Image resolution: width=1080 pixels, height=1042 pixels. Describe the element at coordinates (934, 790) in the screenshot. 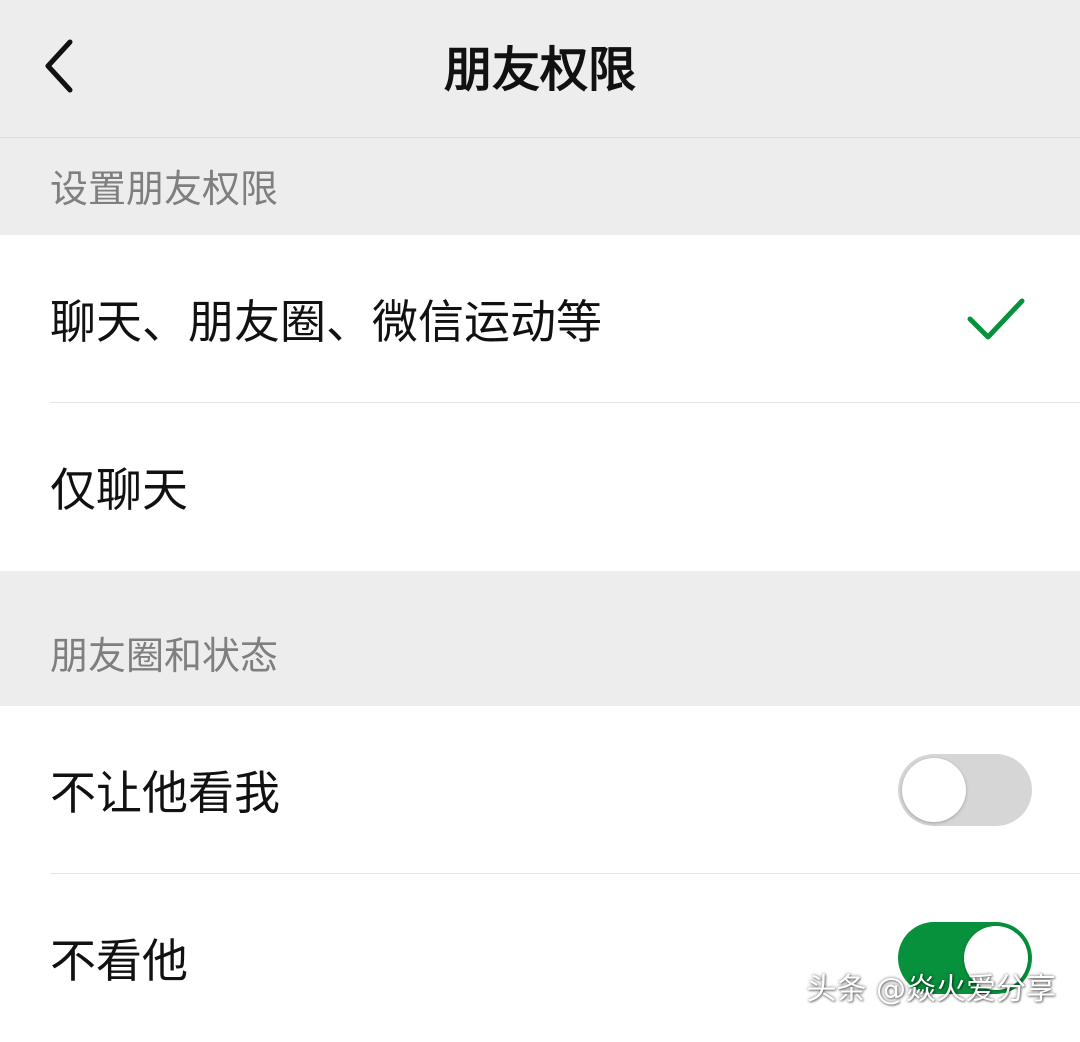

I see `toggle-knob` at that location.